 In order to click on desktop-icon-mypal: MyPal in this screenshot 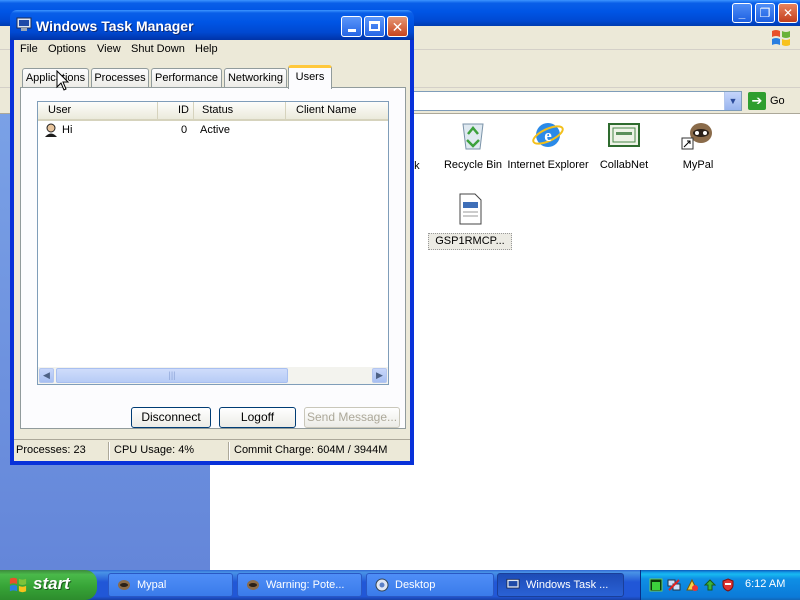, I will do `click(698, 145)`.